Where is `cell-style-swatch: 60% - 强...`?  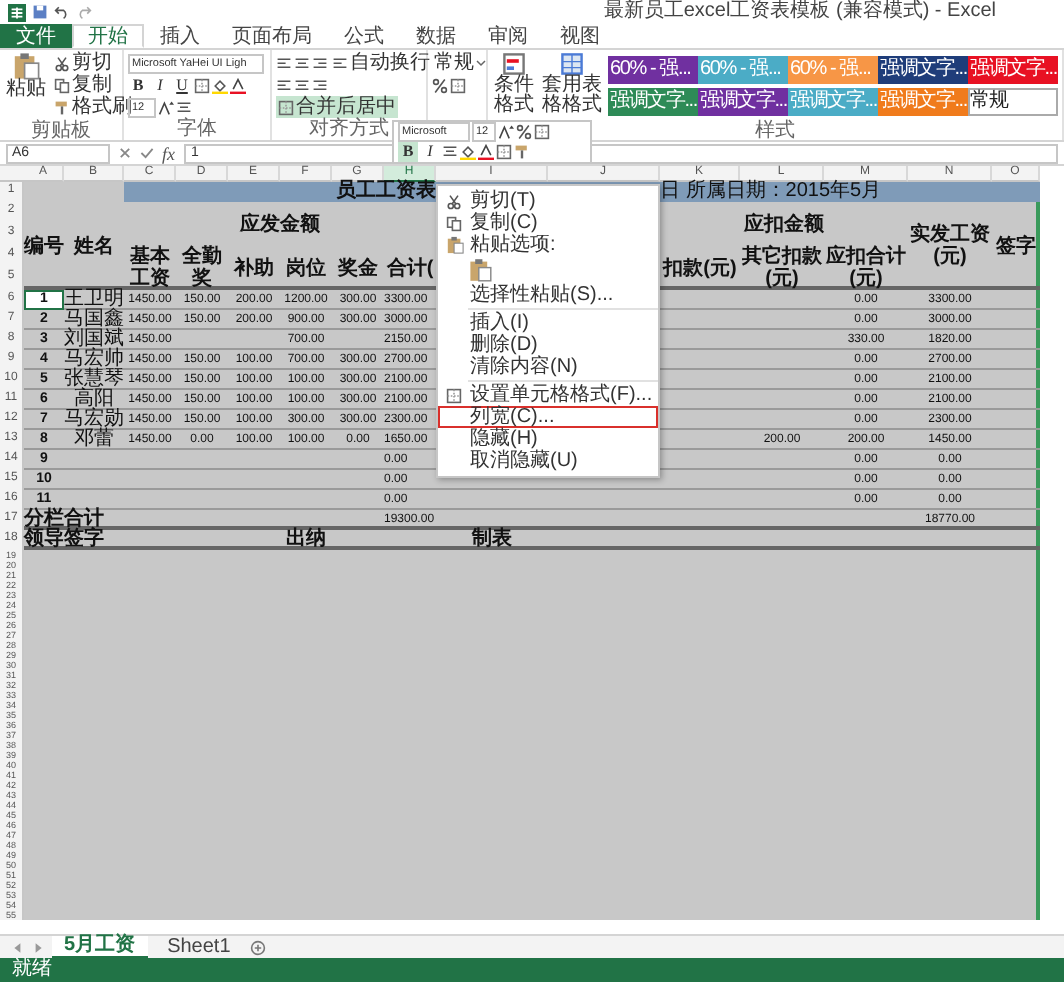 cell-style-swatch: 60% - 强... is located at coordinates (653, 70).